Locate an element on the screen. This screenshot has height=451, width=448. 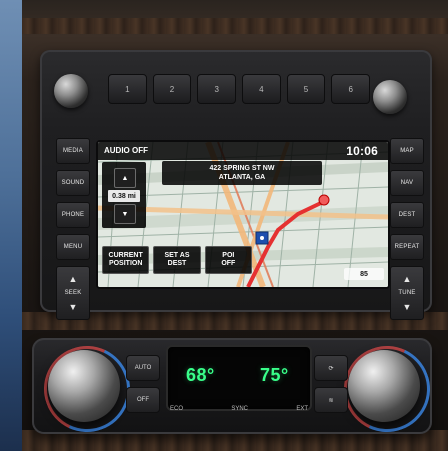
recirculate-button: ⟳ is located at coordinates (331, 368).